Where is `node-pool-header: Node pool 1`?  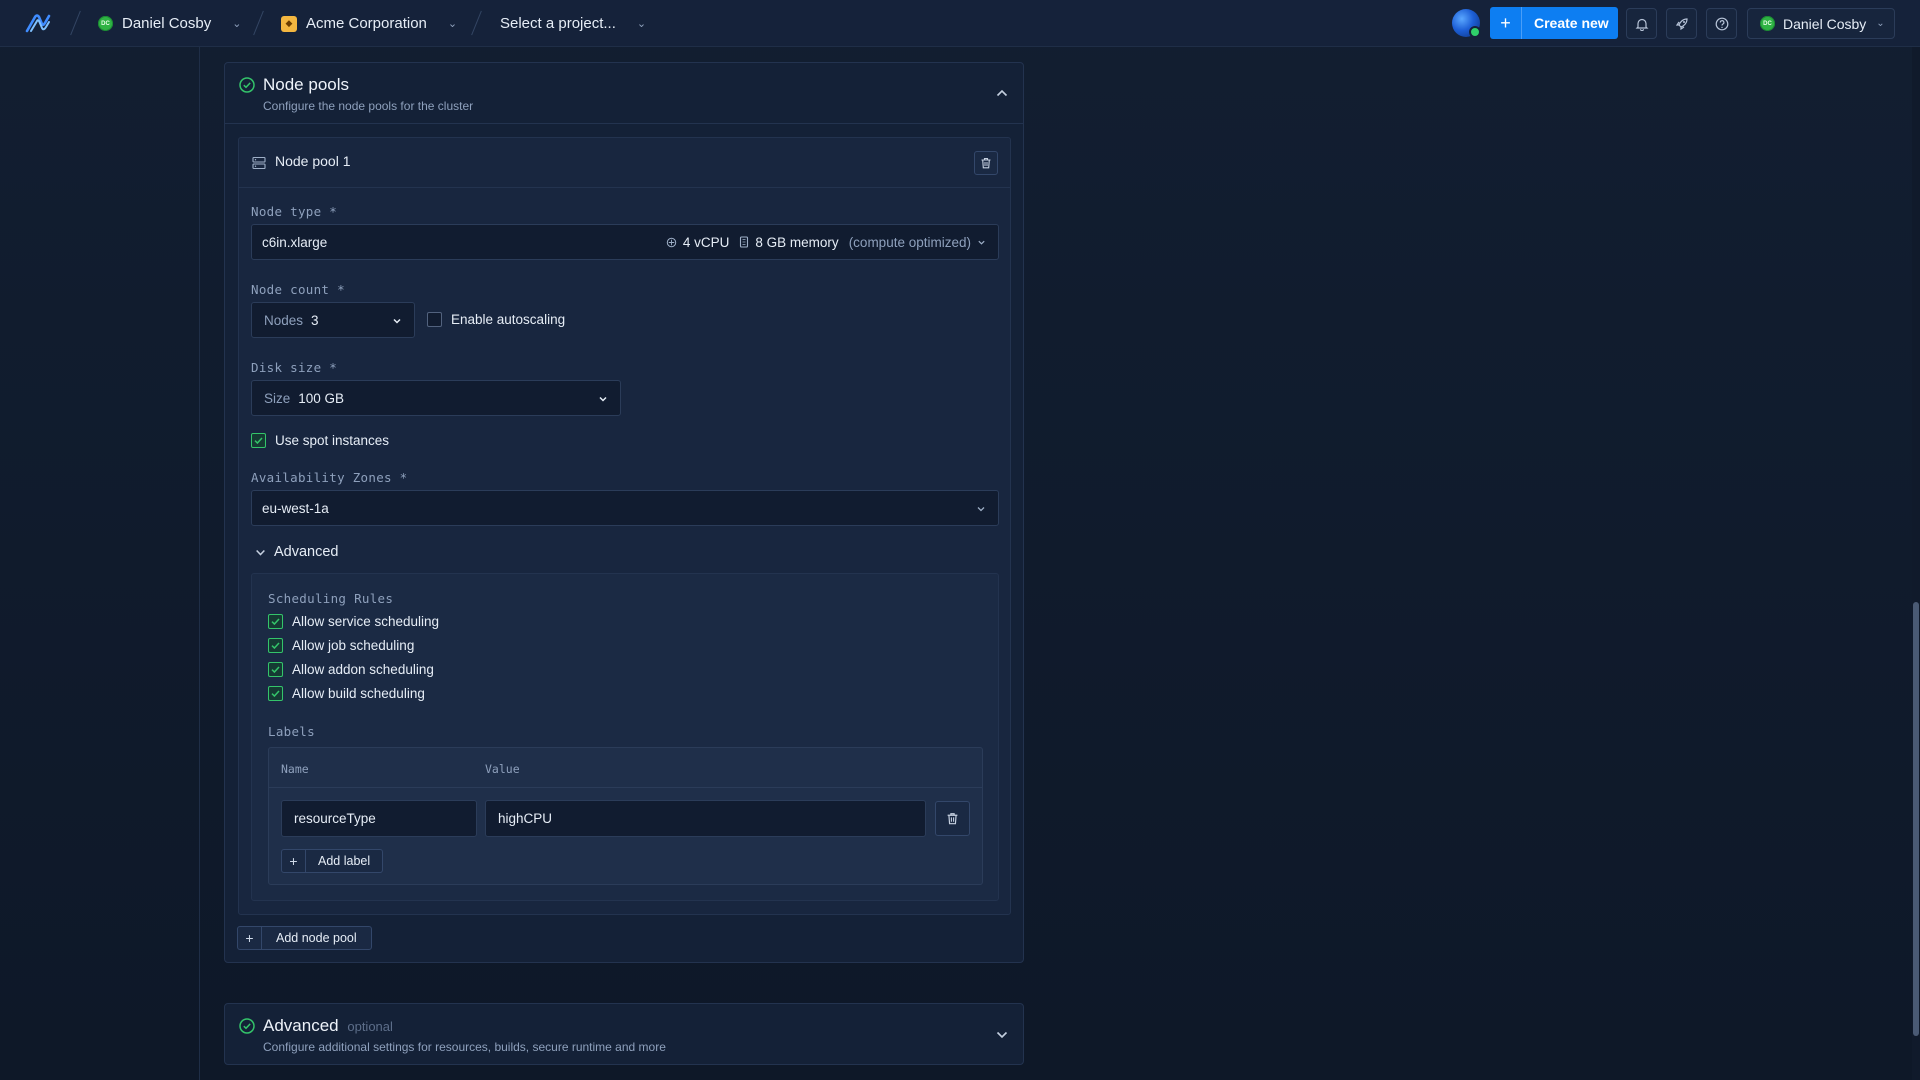
node-pool-header: Node pool 1 is located at coordinates (624, 163).